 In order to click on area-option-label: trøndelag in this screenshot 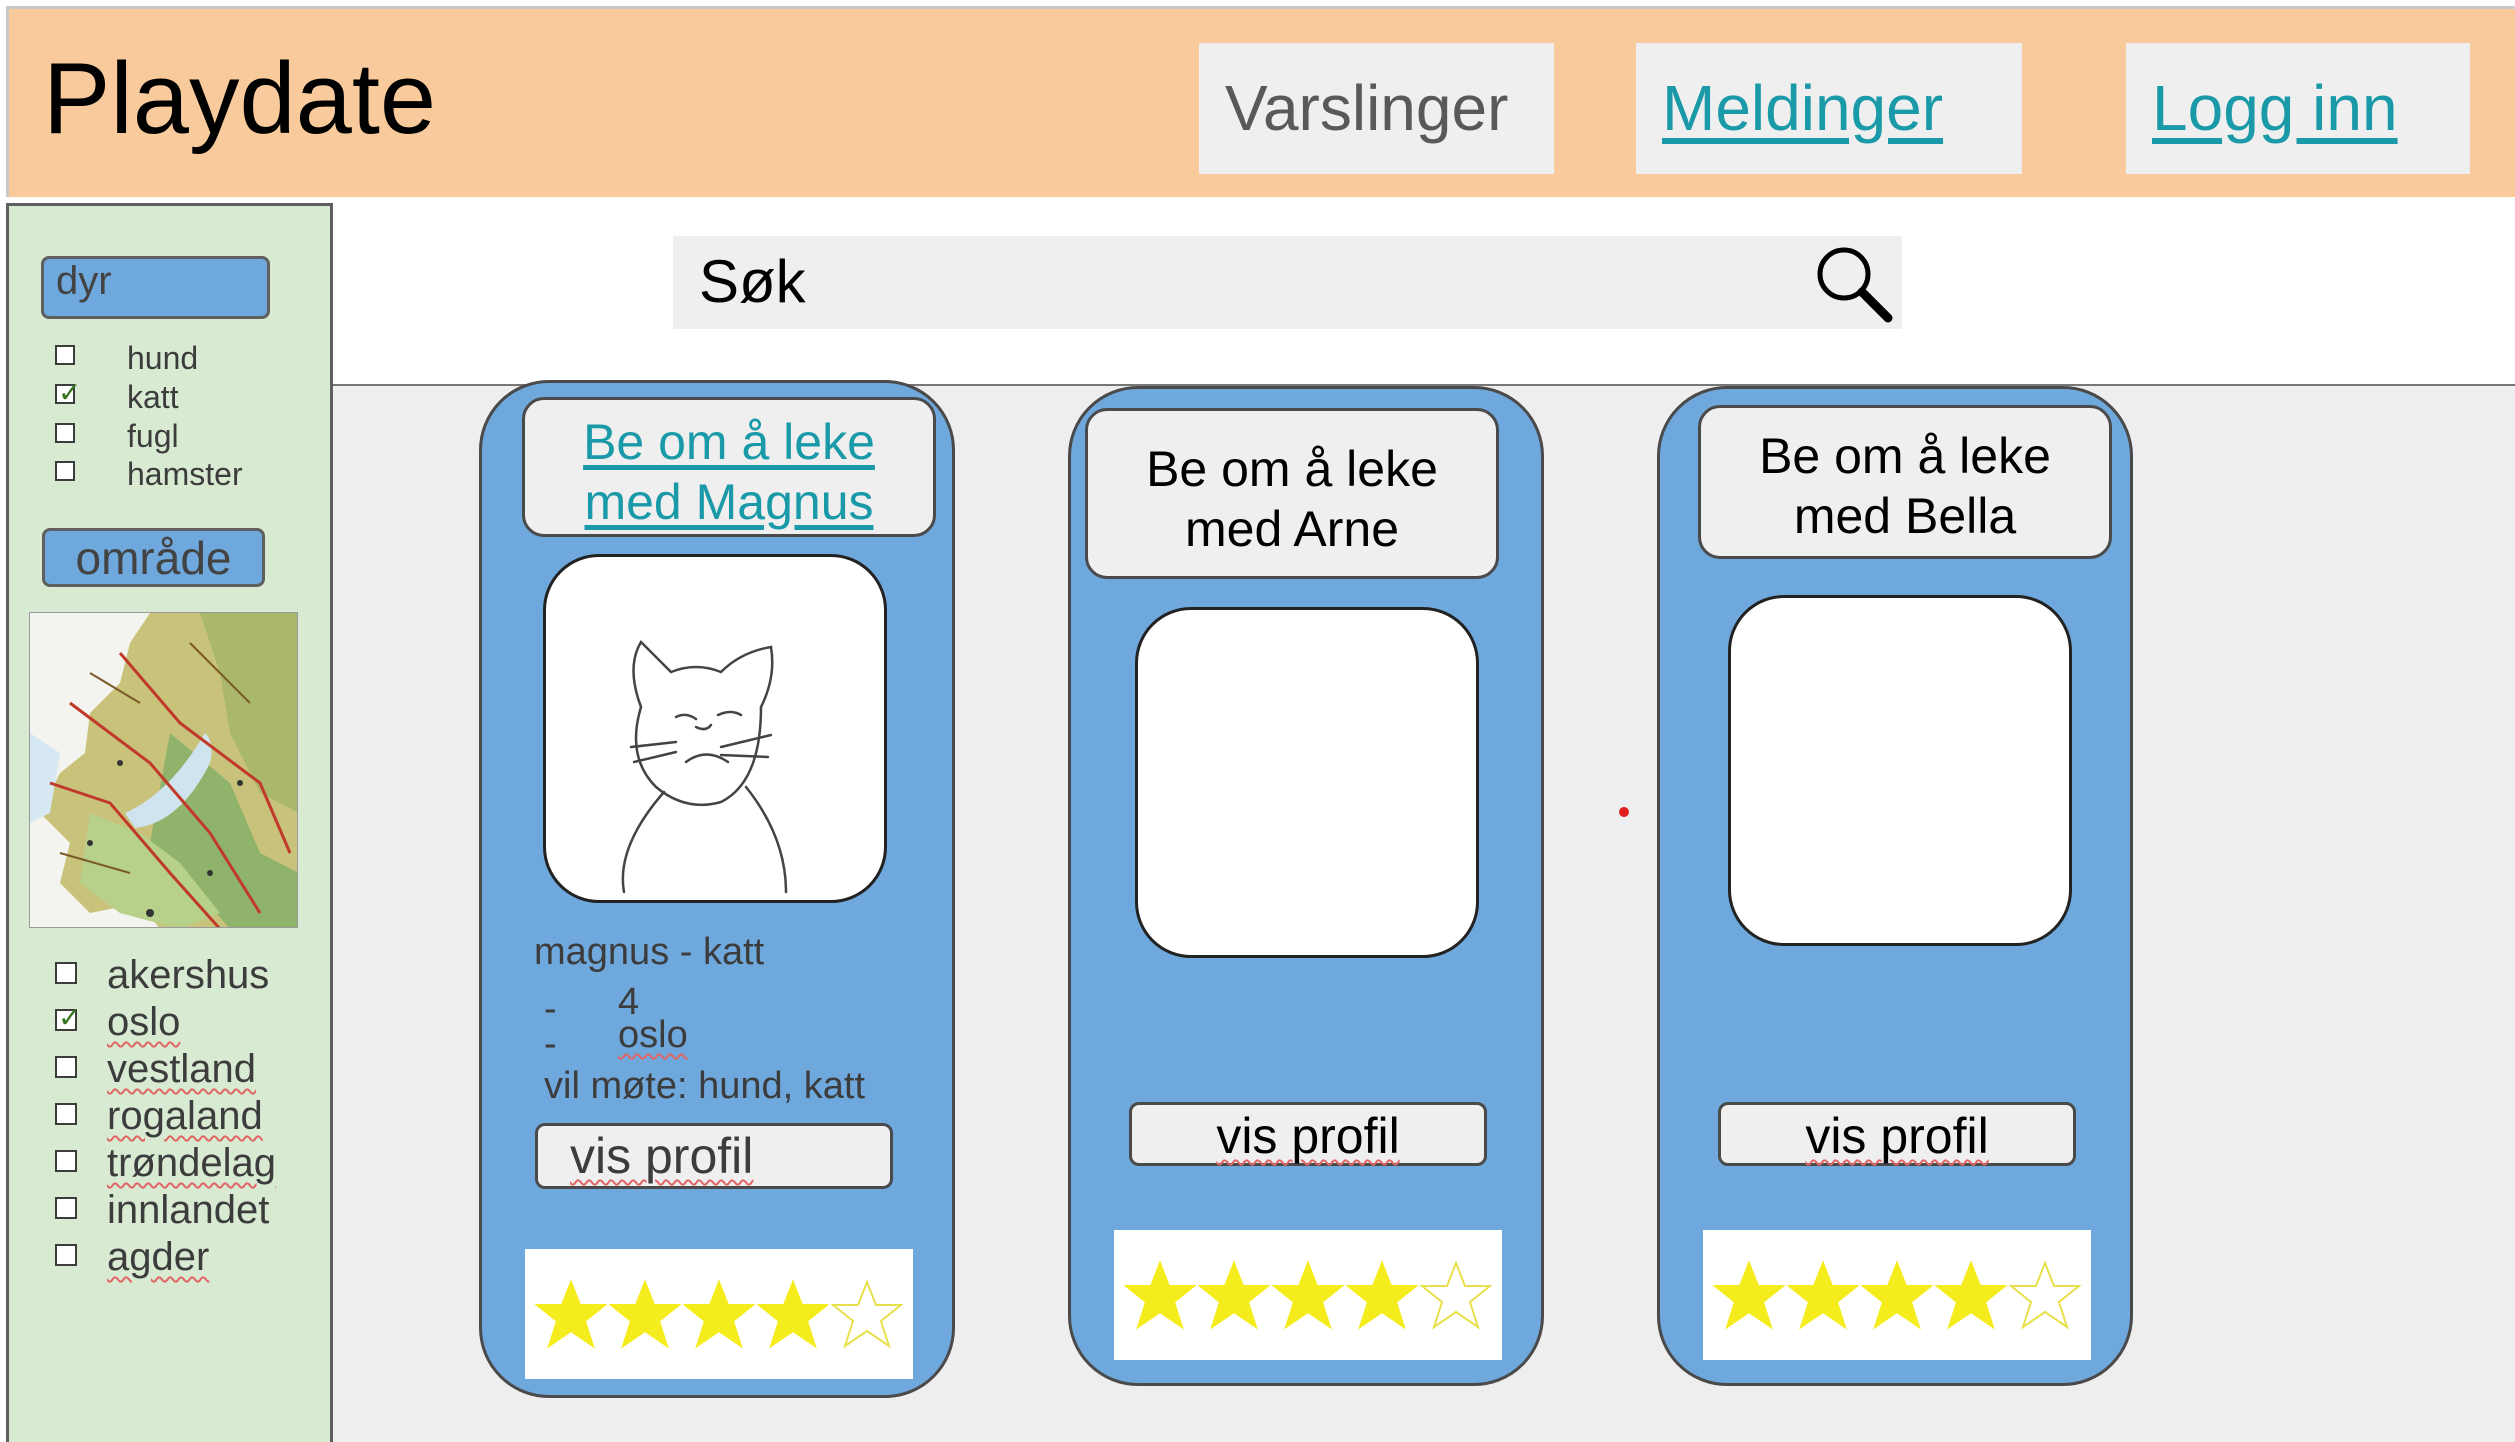, I will do `click(191, 1163)`.